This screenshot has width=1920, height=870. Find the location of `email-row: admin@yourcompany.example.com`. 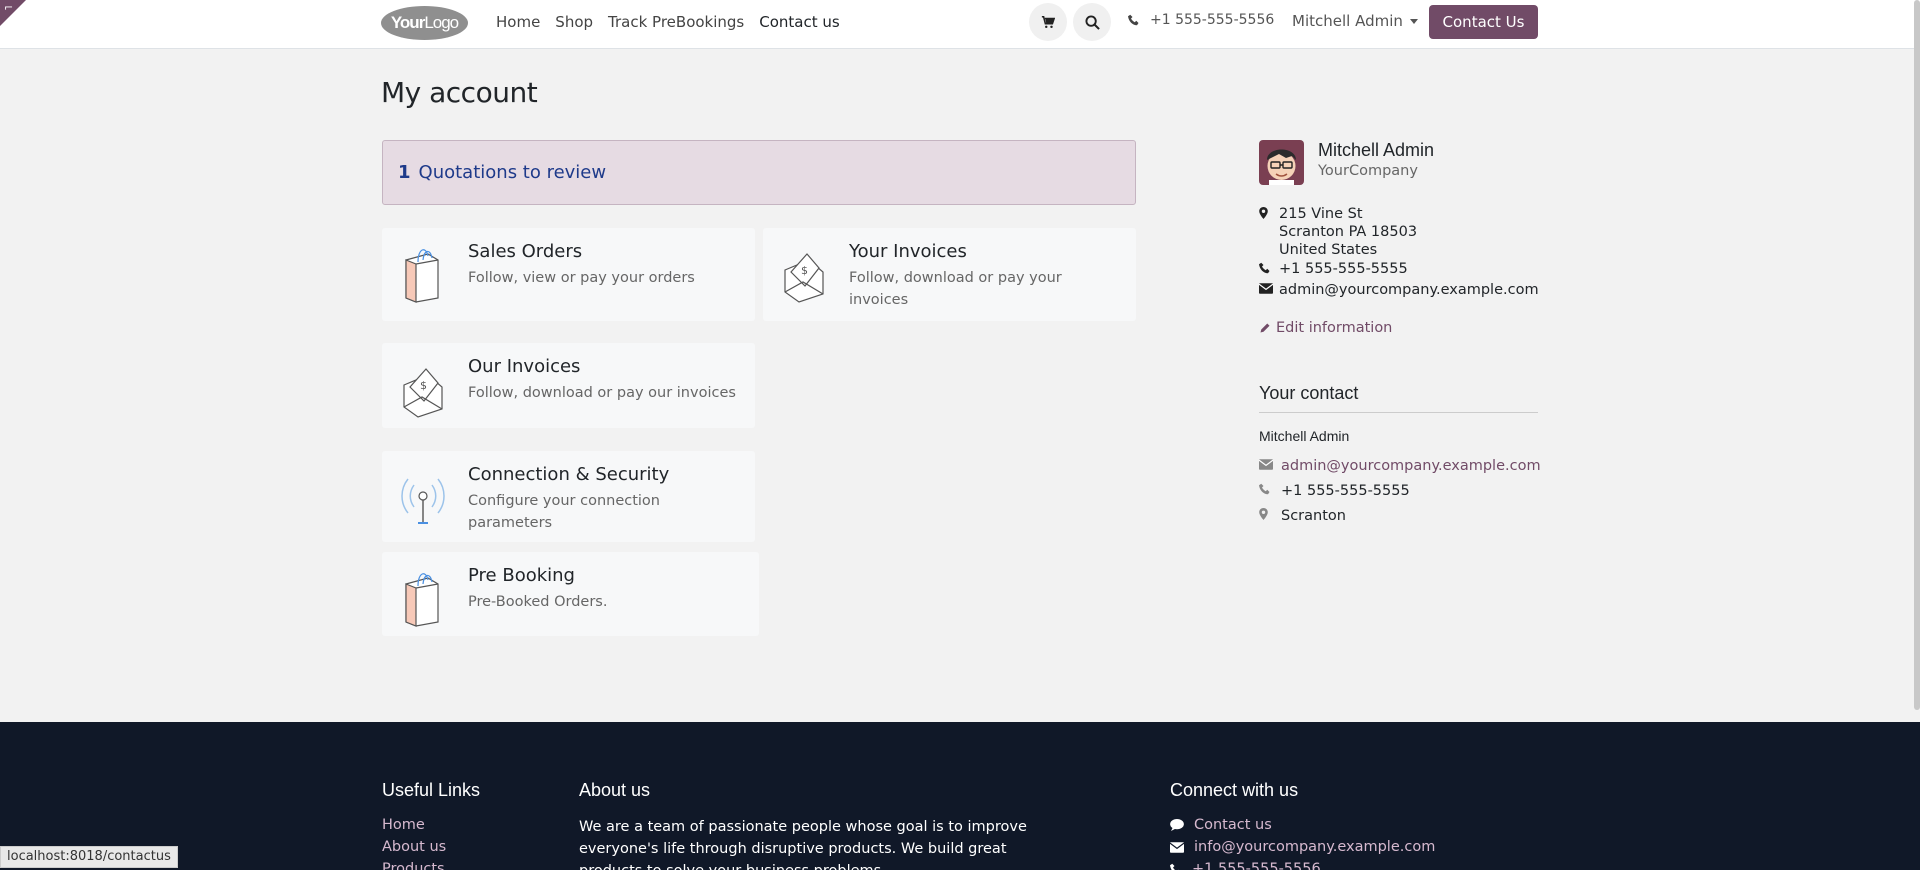

email-row: admin@yourcompany.example.com is located at coordinates (1399, 290).